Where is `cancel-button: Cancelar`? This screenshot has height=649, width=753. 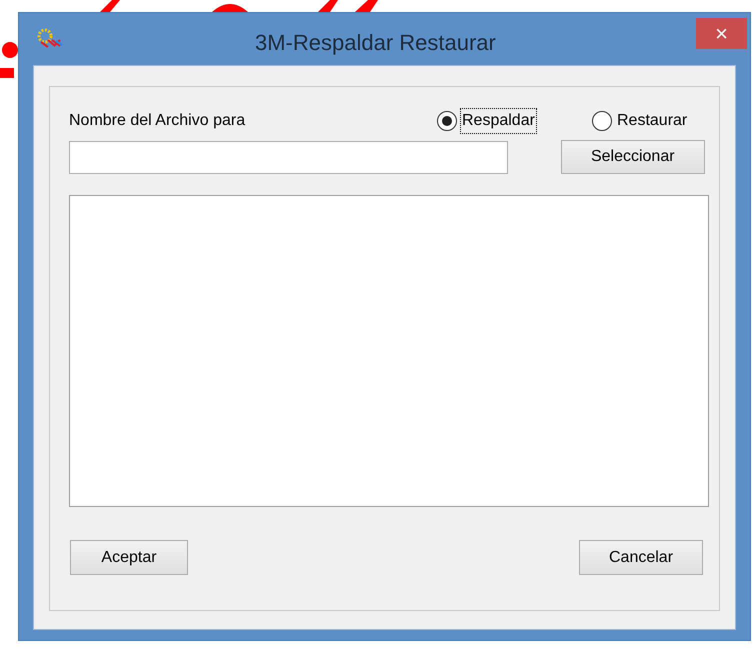
cancel-button: Cancelar is located at coordinates (641, 557).